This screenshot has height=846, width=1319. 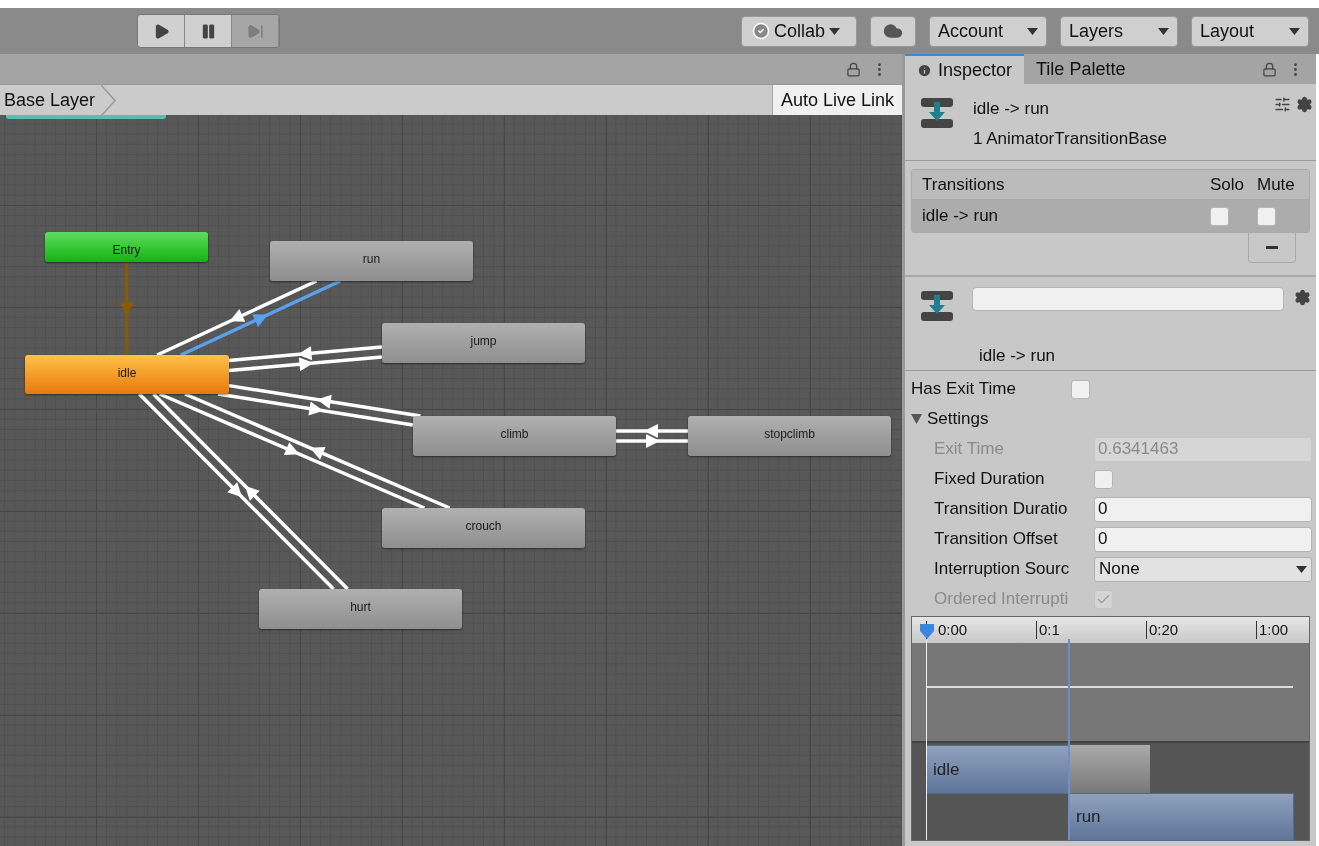 What do you see at coordinates (483, 343) in the screenshot?
I see `state-node: jump` at bounding box center [483, 343].